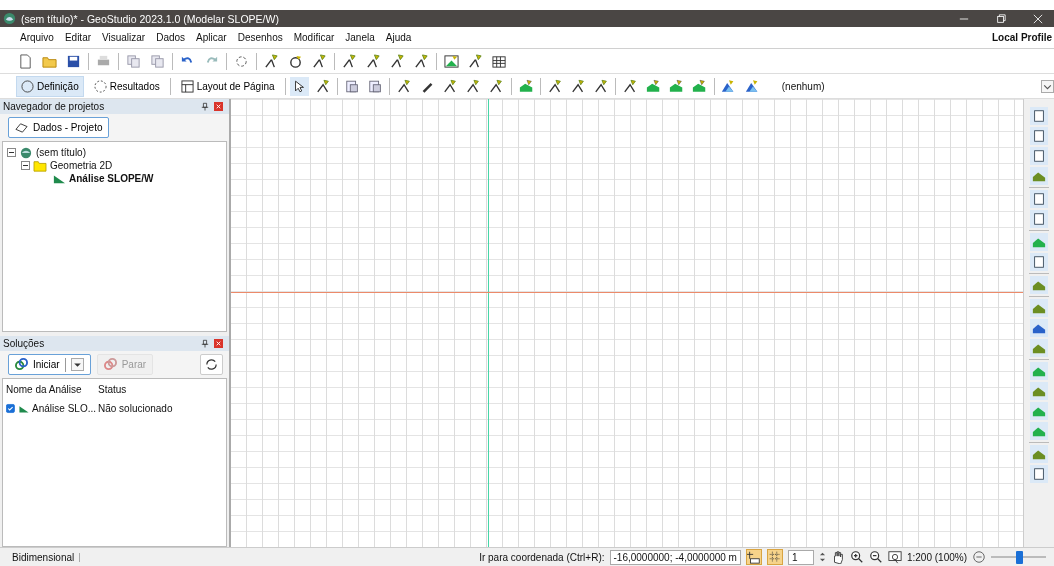 The height and width of the screenshot is (566, 1054). Describe the element at coordinates (227, 86) in the screenshot. I see `page-layout-button: Layout de Página` at that location.